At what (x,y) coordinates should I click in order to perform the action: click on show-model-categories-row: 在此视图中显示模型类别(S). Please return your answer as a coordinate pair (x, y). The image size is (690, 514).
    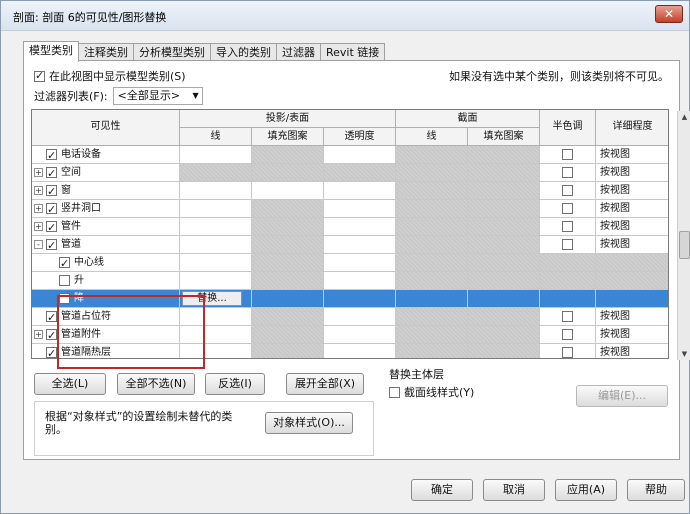
    Looking at the image, I should click on (110, 76).